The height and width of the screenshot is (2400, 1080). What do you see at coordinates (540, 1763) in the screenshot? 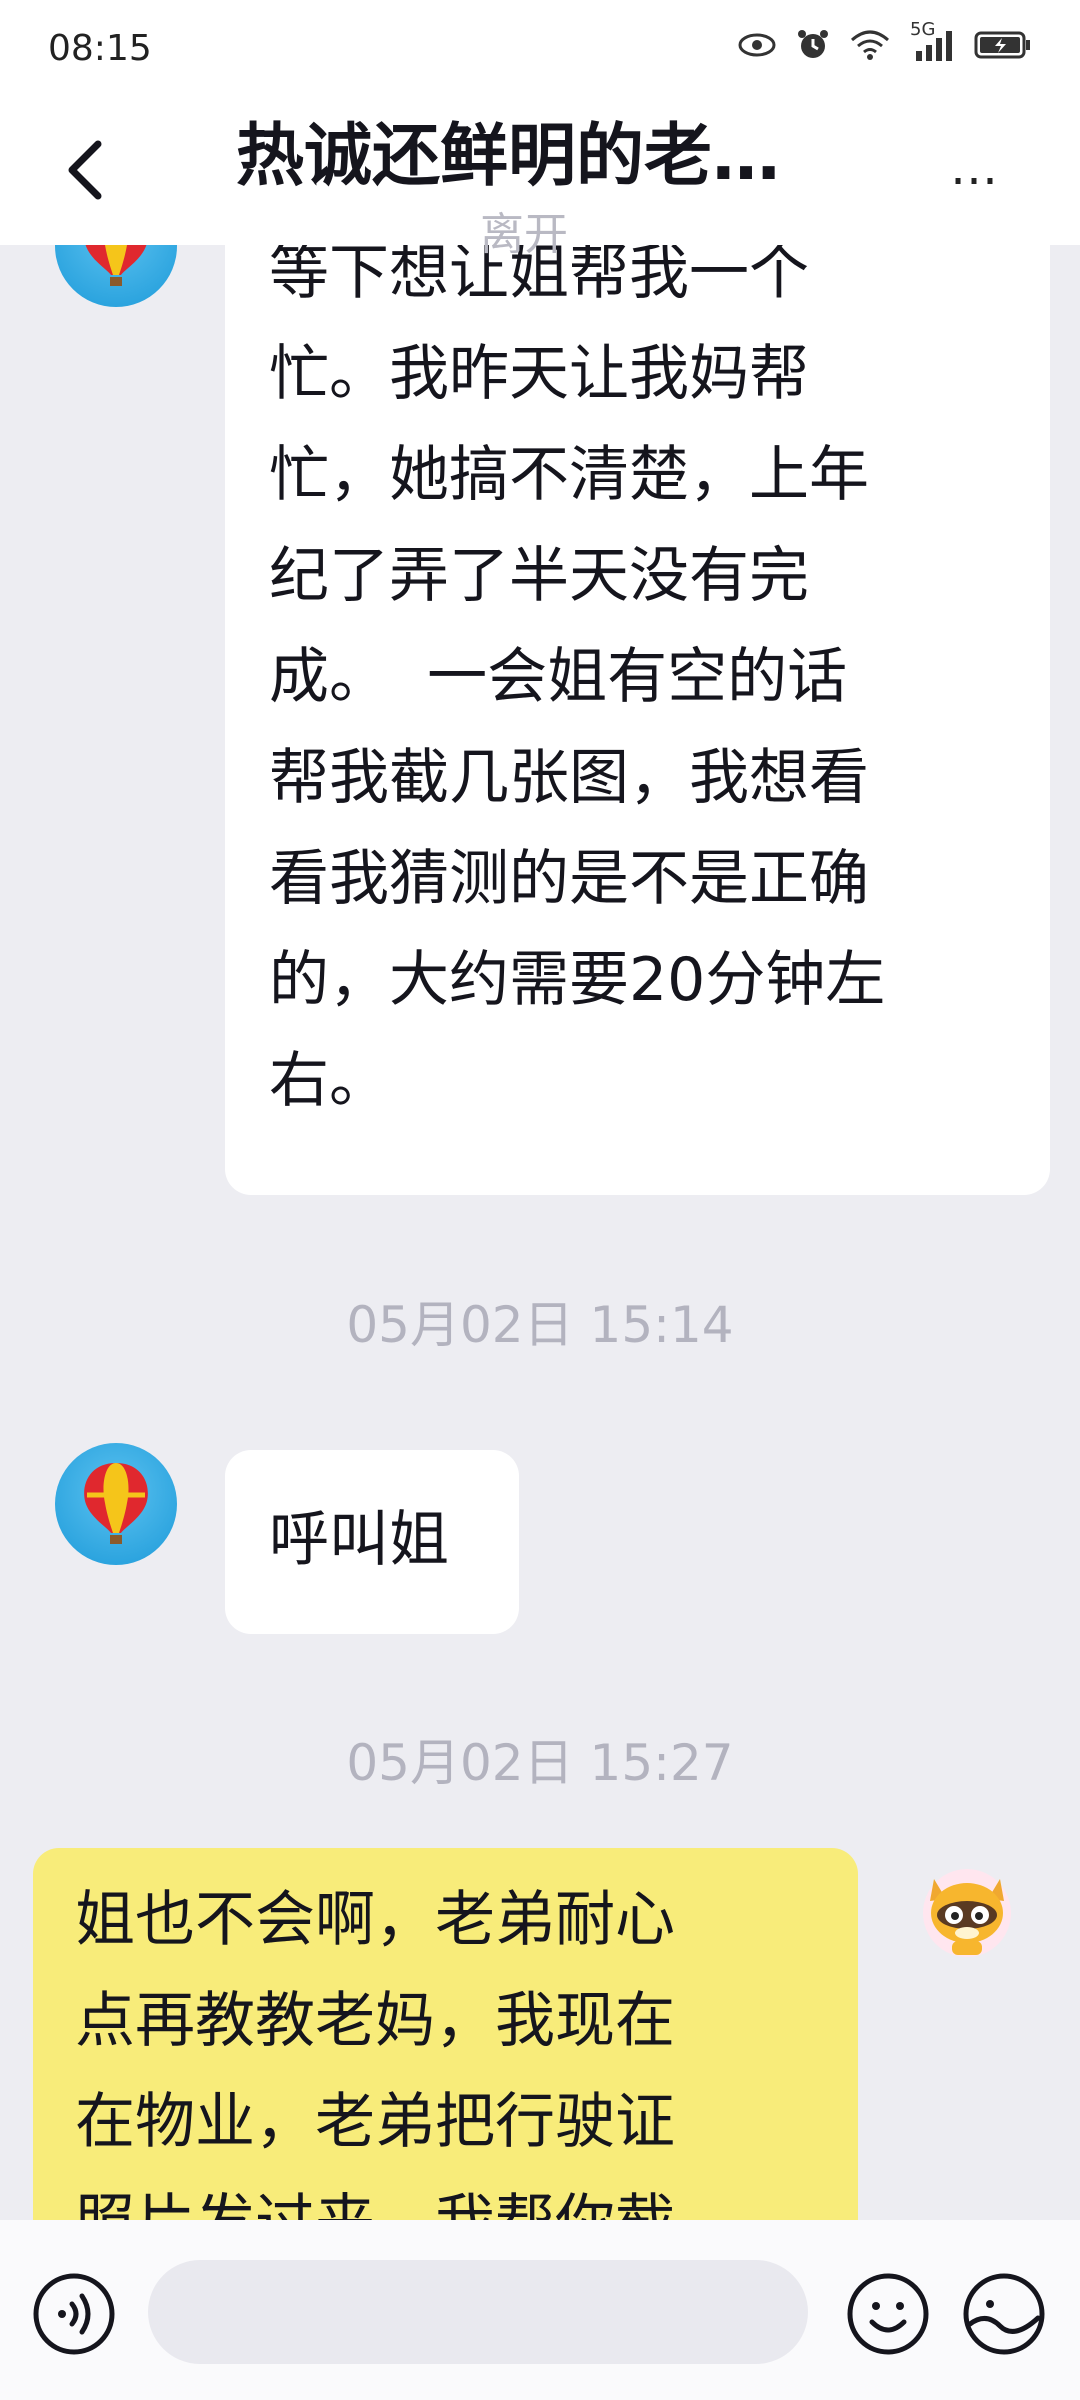
I see `timestamp: 05月02日 15:27` at bounding box center [540, 1763].